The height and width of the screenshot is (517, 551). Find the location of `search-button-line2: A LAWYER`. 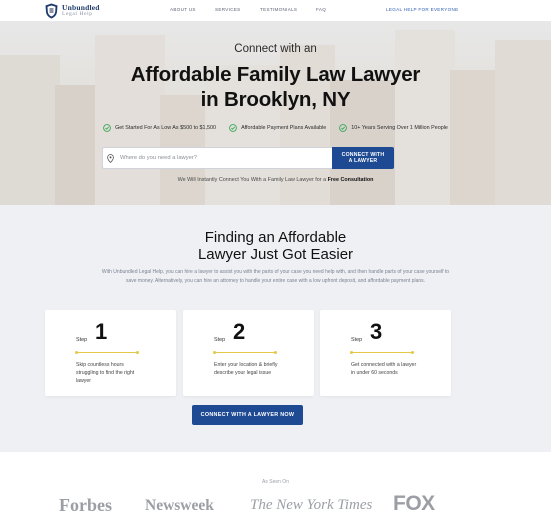

search-button-line2: A LAWYER is located at coordinates (363, 161).